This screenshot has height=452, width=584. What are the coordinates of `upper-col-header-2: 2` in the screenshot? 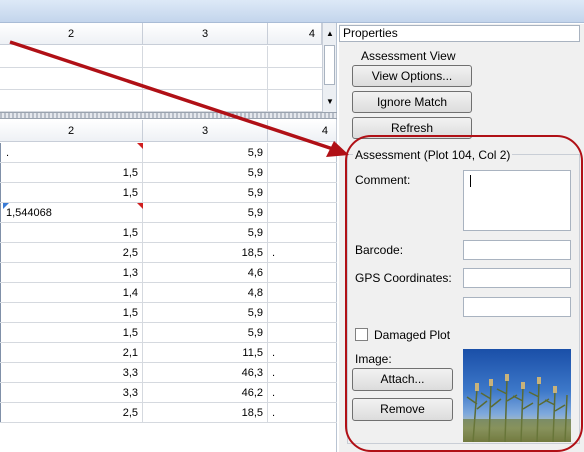 It's located at (71, 34).